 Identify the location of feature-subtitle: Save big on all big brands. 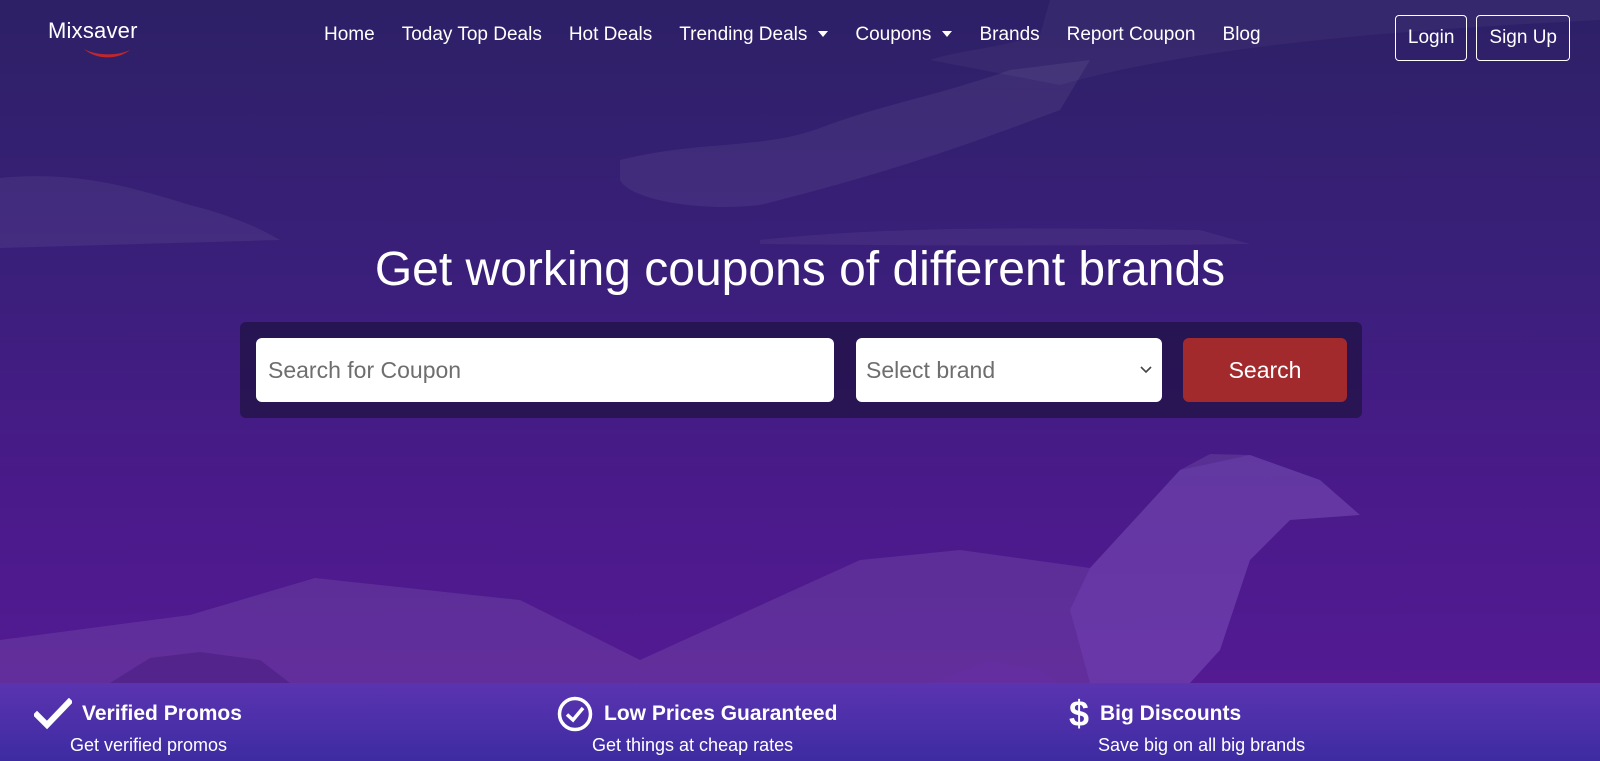
(1202, 745).